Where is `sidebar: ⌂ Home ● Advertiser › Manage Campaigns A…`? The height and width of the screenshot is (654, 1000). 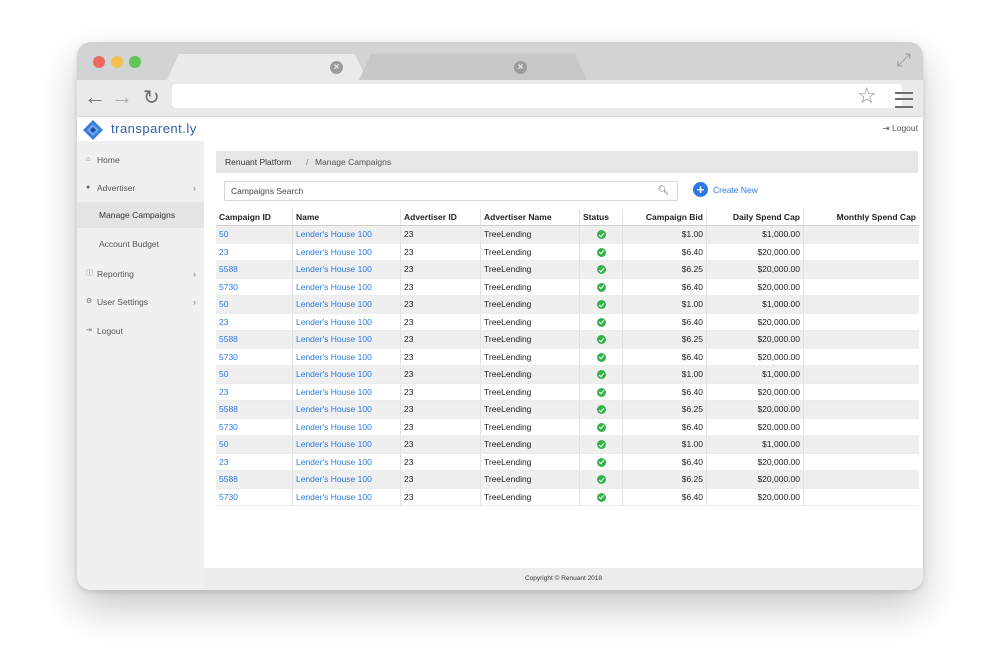
sidebar: ⌂ Home ● Advertiser › Manage Campaigns A… is located at coordinates (140, 365).